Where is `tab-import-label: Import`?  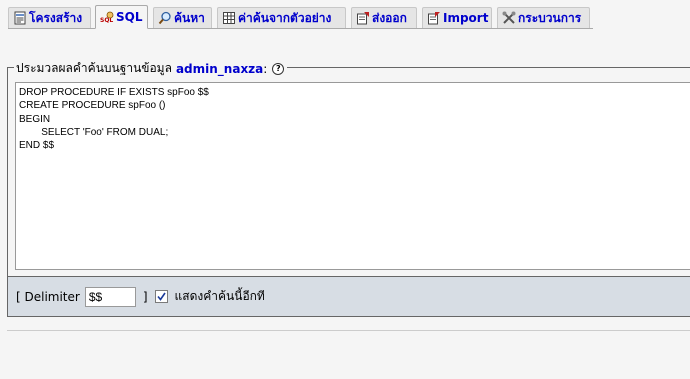 tab-import-label: Import is located at coordinates (466, 18).